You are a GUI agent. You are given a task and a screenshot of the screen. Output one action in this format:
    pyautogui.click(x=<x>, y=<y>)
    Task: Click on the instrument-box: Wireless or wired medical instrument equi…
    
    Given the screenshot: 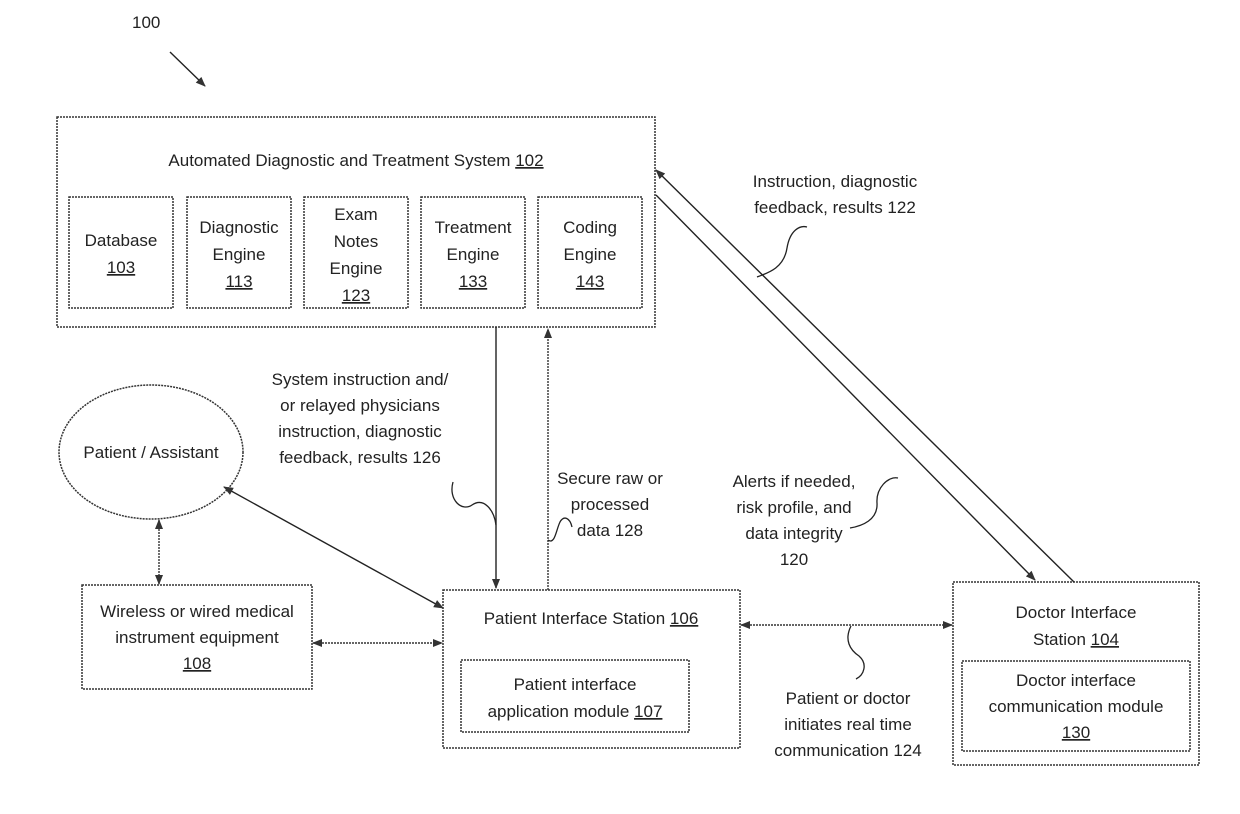 What is the action you would take?
    pyautogui.click(x=197, y=637)
    